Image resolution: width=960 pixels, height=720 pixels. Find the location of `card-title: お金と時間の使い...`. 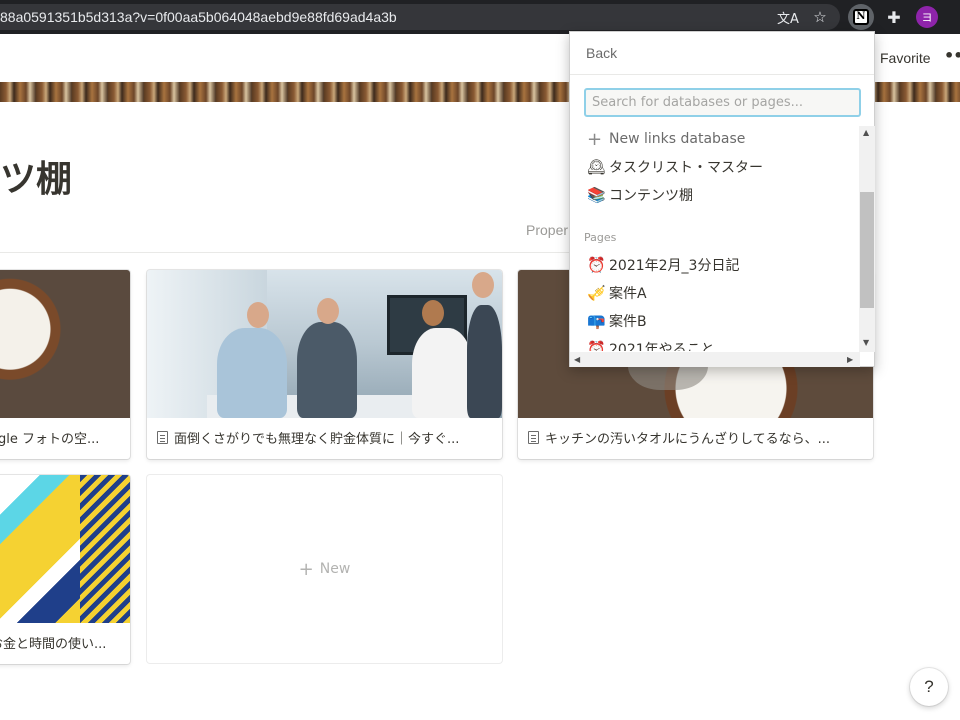

card-title: お金と時間の使い... is located at coordinates (53, 644).